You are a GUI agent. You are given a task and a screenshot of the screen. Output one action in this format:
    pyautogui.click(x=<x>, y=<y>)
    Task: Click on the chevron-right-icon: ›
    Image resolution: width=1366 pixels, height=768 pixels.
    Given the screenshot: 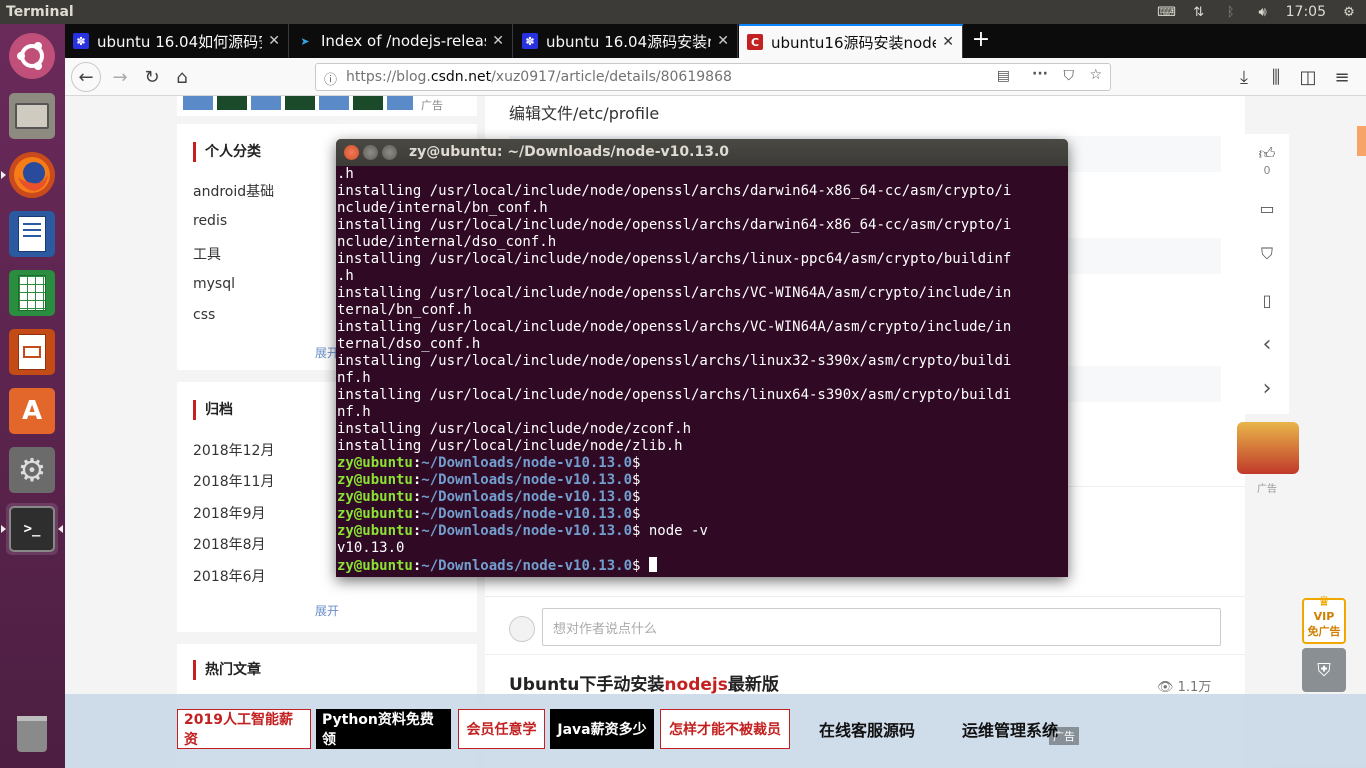 What is the action you would take?
    pyautogui.click(x=1267, y=388)
    